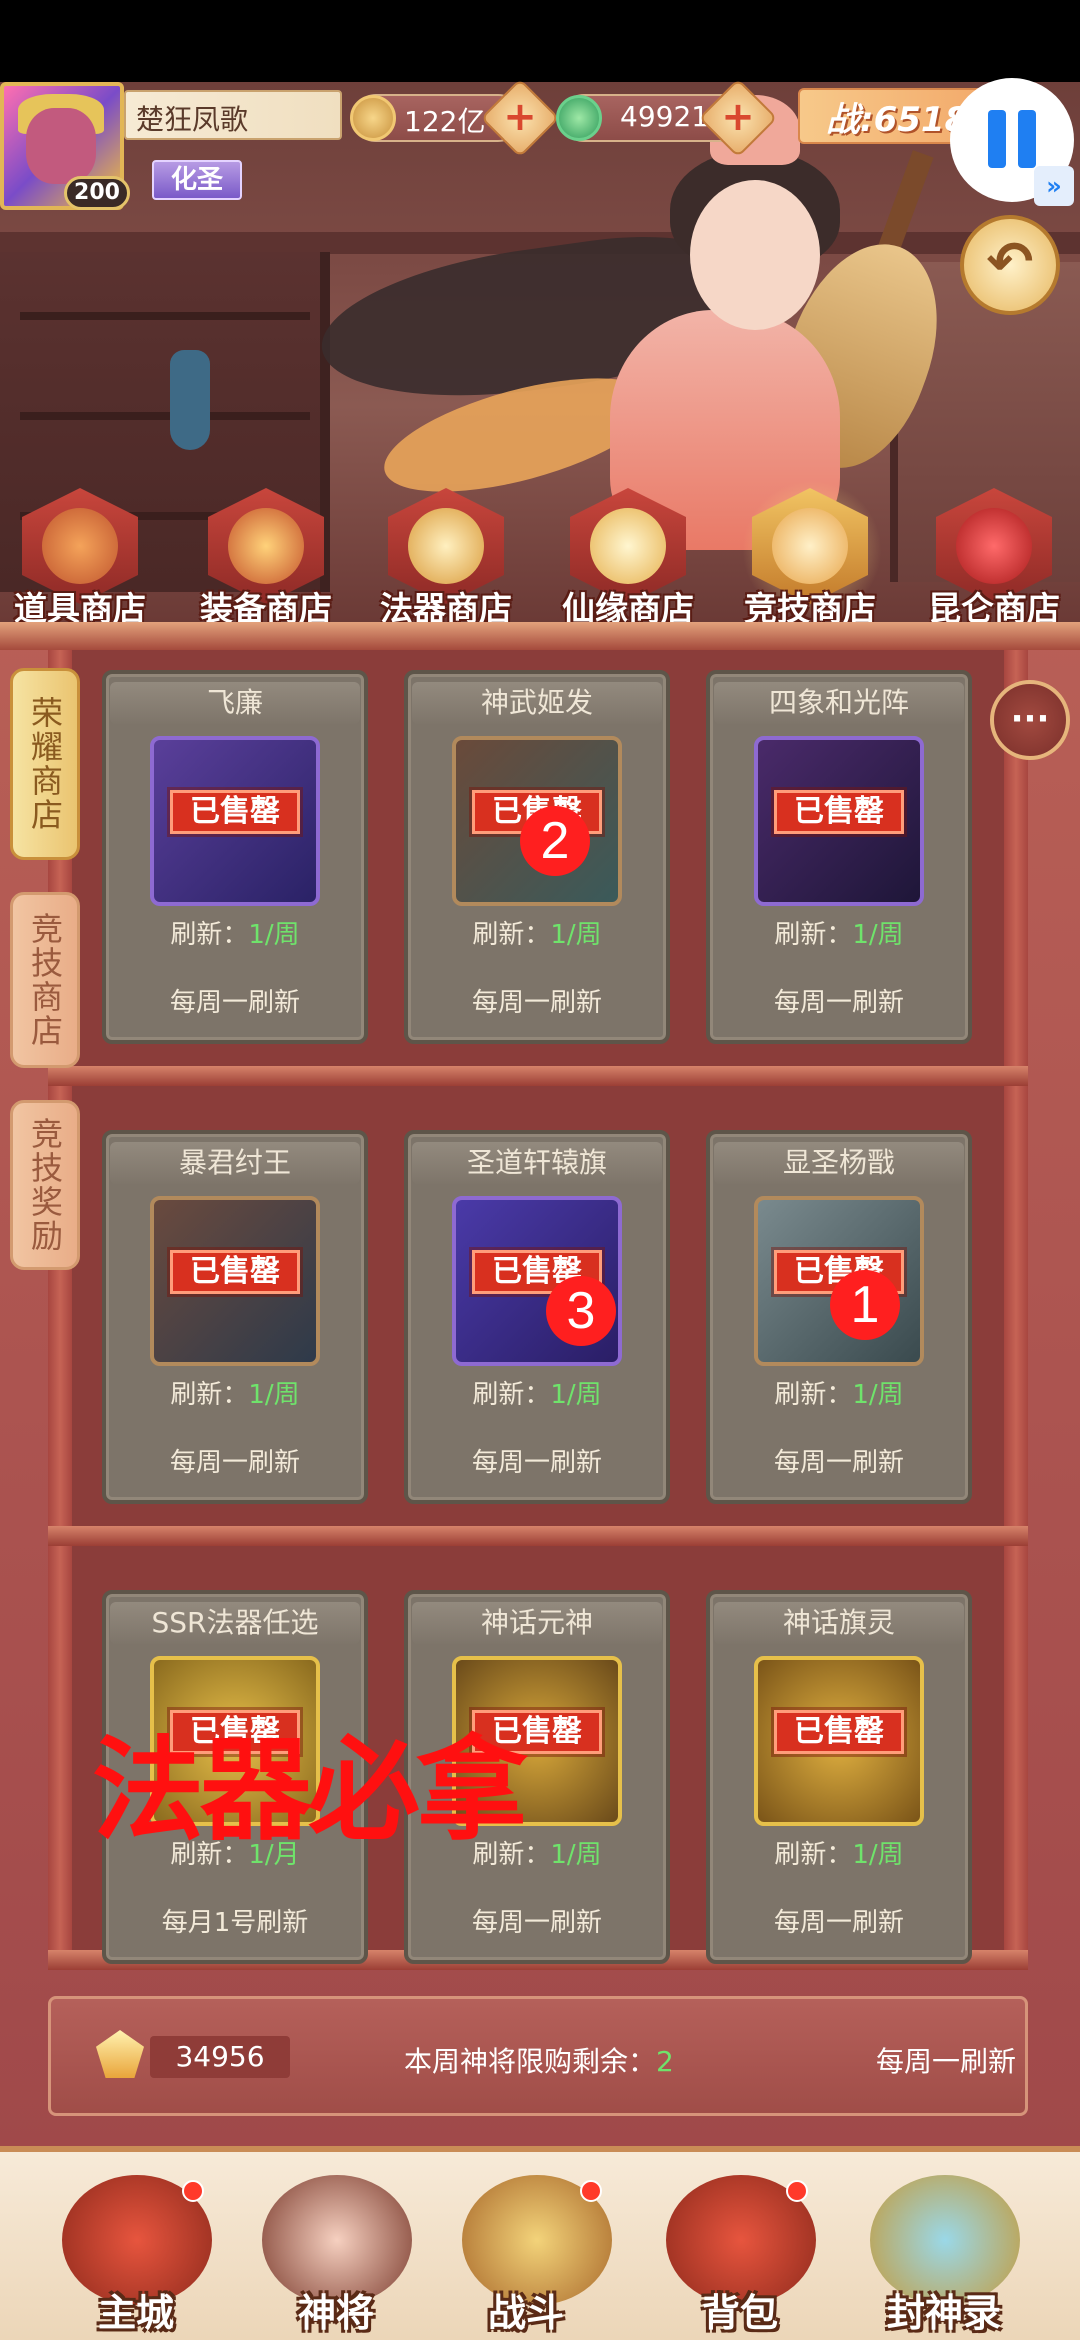  What do you see at coordinates (994, 546) in the screenshot?
I see `gem-orb-icon` at bounding box center [994, 546].